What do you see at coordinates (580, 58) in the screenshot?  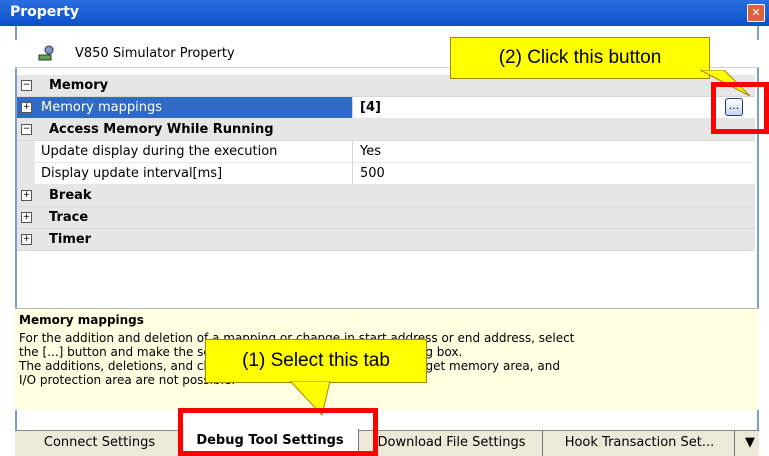 I see `callout-click-button: (2) Click this button` at bounding box center [580, 58].